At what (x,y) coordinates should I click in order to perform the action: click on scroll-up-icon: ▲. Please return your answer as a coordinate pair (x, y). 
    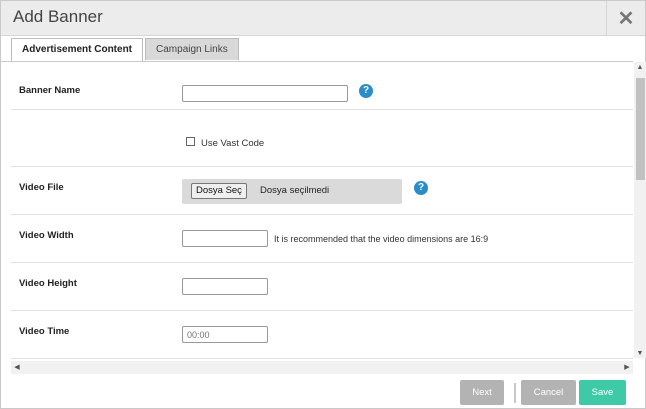
    Looking at the image, I should click on (640, 67).